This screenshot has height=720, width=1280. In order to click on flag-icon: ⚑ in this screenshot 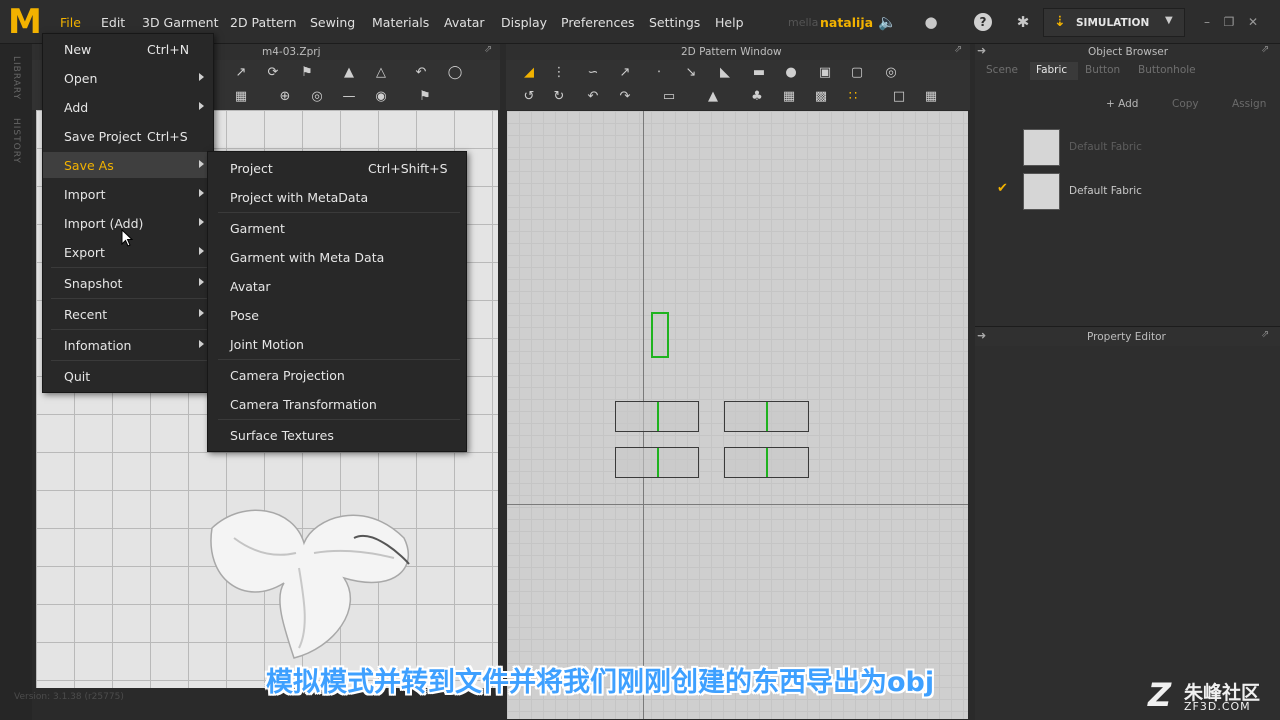, I will do `click(425, 97)`.